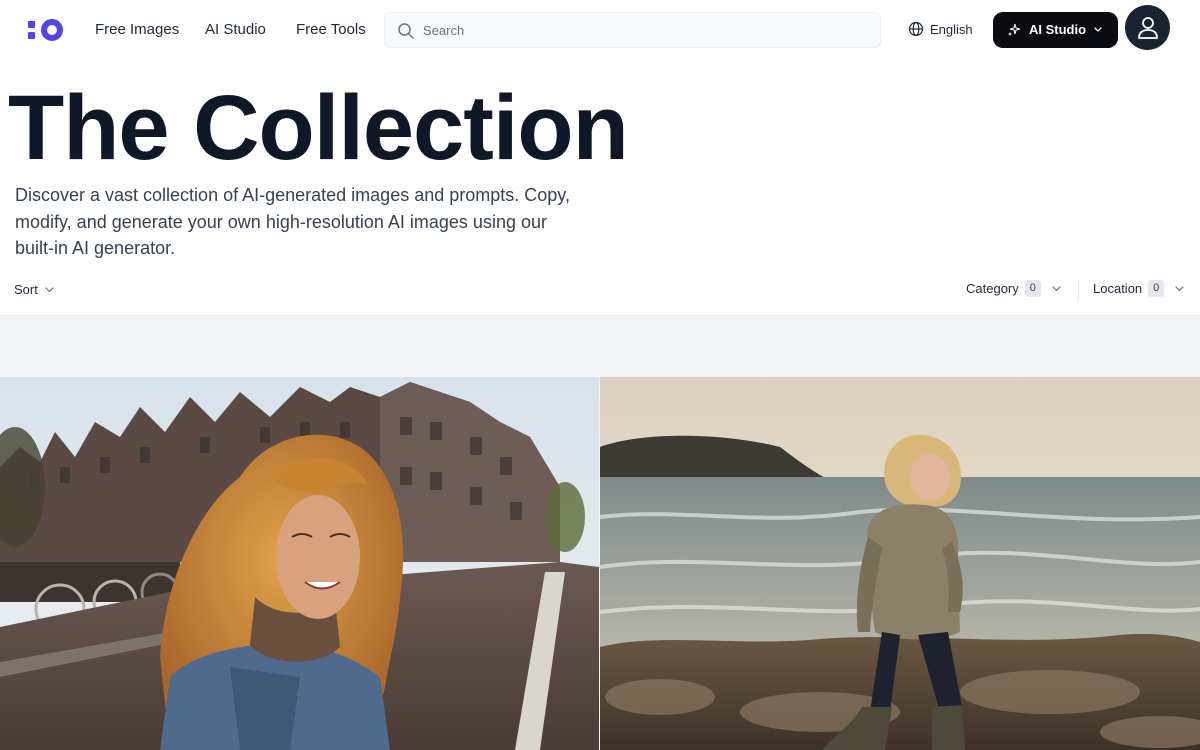  I want to click on site-logo, so click(47, 30).